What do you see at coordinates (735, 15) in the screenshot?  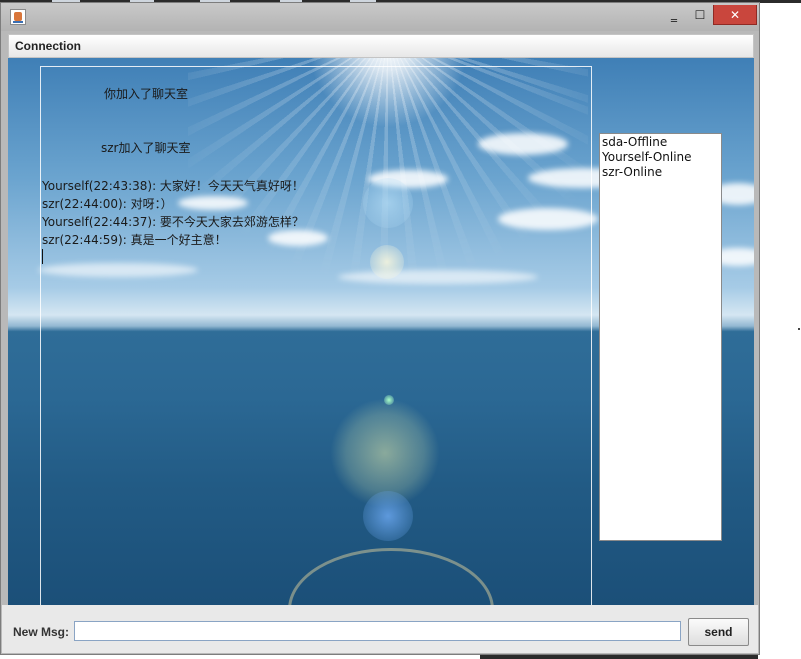 I see `close-button: ✕` at bounding box center [735, 15].